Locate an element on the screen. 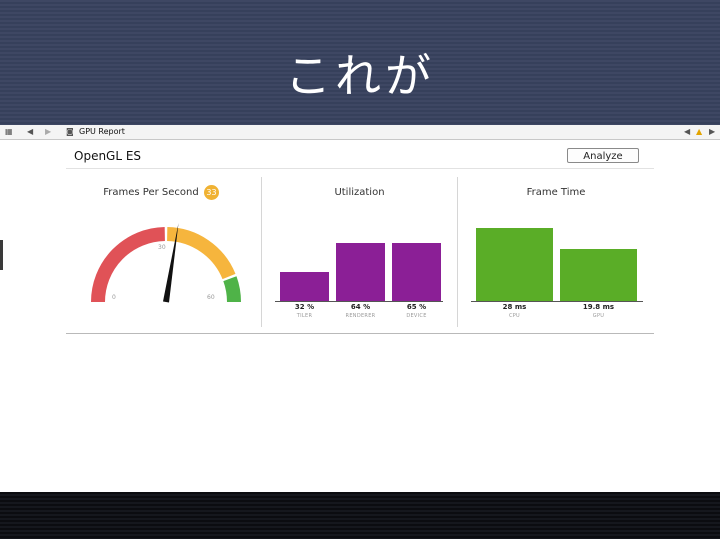 The image size is (720, 539). slide-title: これが is located at coordinates (360, 76).